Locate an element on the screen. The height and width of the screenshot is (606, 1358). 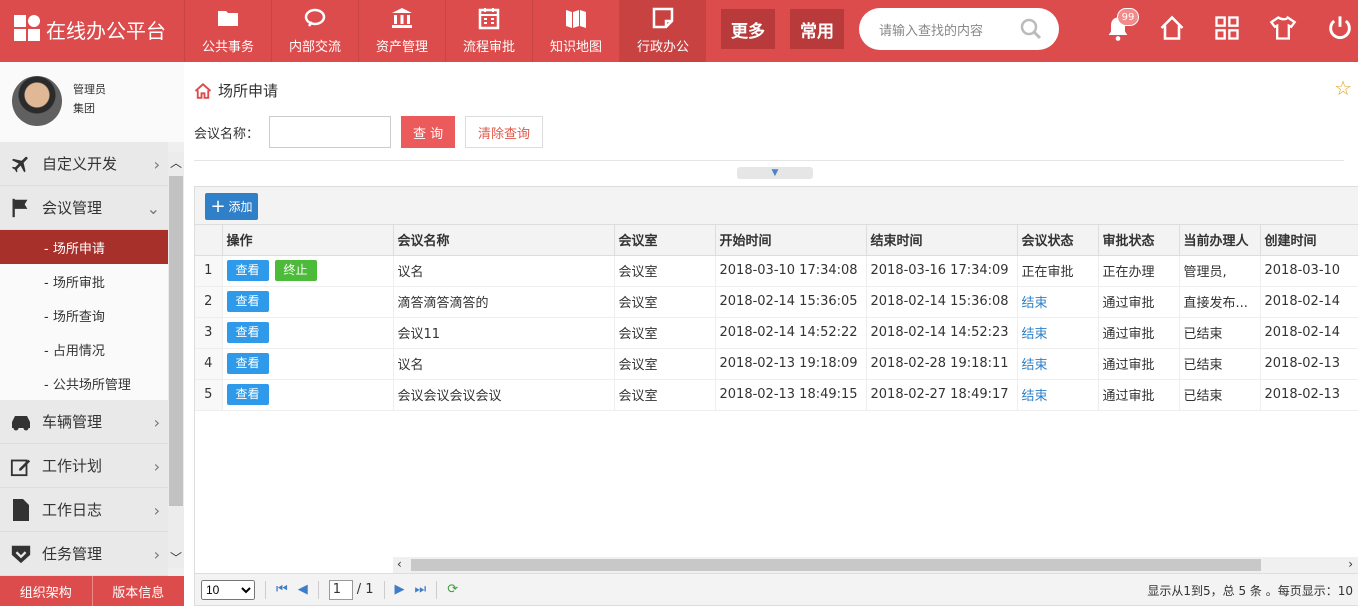
scroll-left-icon: ‹ is located at coordinates (399, 564).